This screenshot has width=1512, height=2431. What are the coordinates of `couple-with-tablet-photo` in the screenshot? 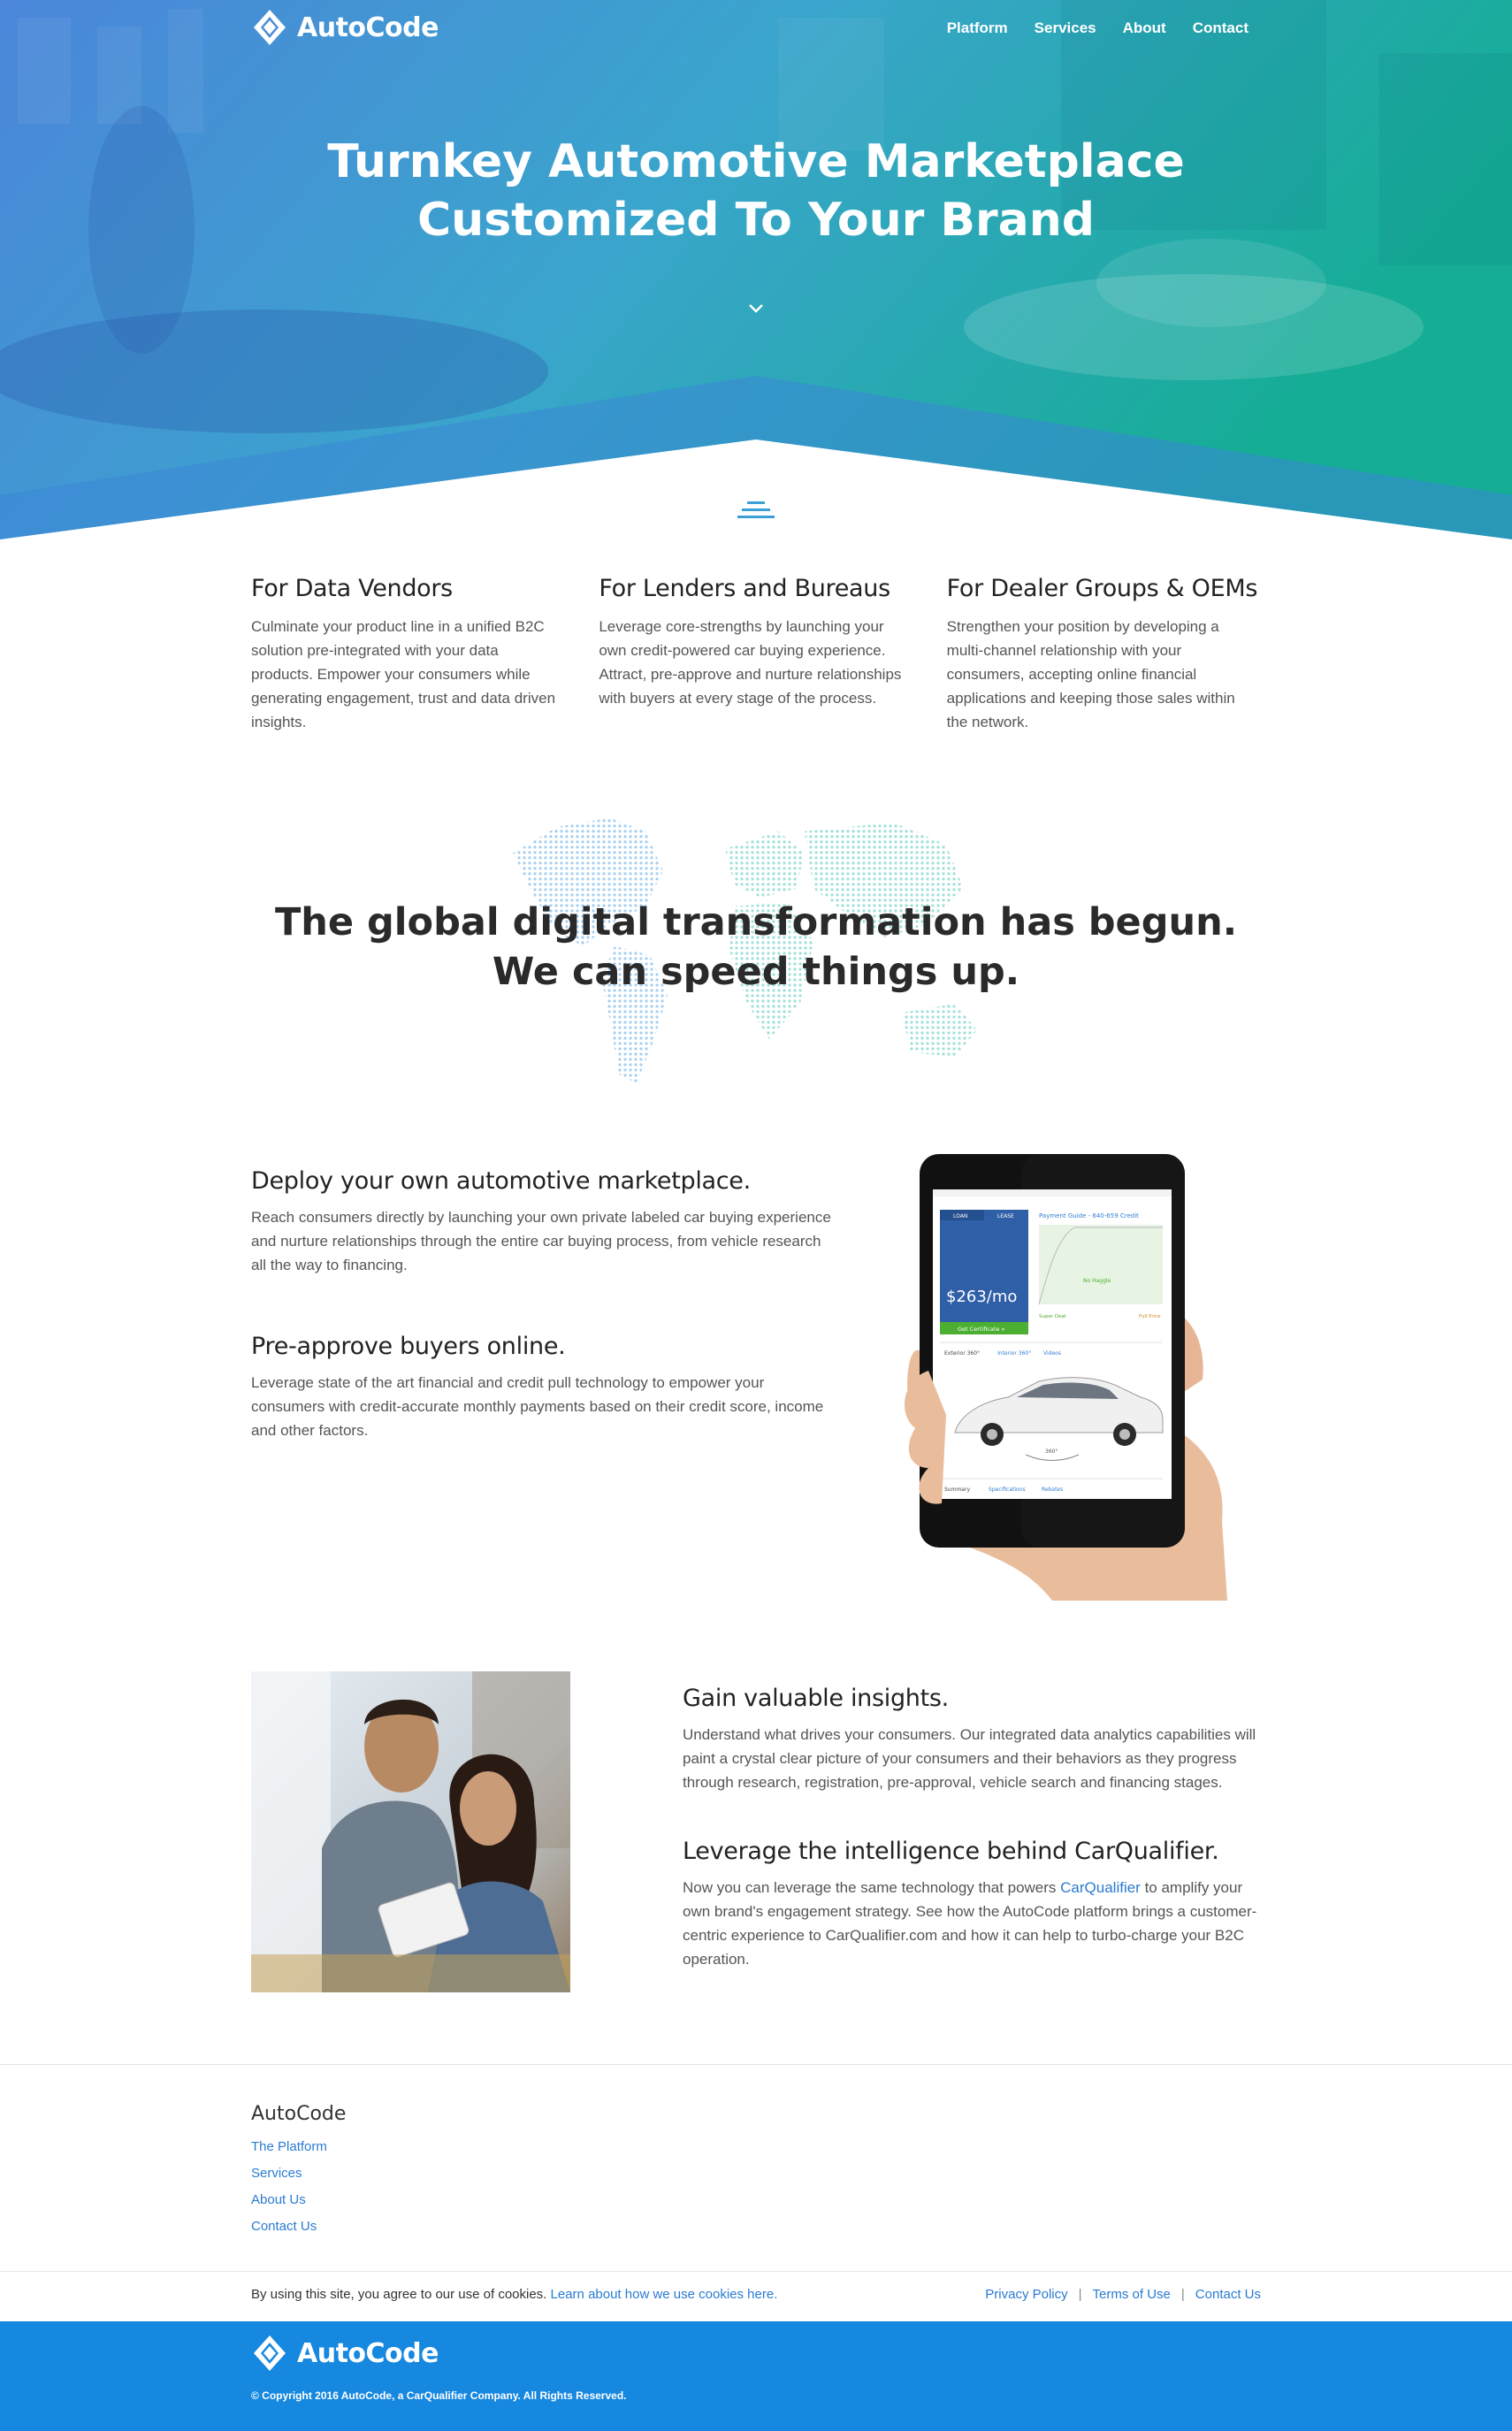 It's located at (410, 1831).